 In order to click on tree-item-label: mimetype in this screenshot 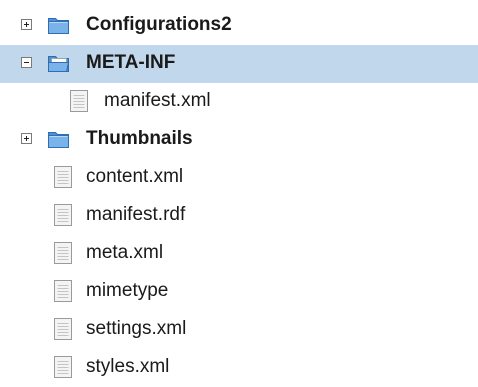, I will do `click(127, 290)`.